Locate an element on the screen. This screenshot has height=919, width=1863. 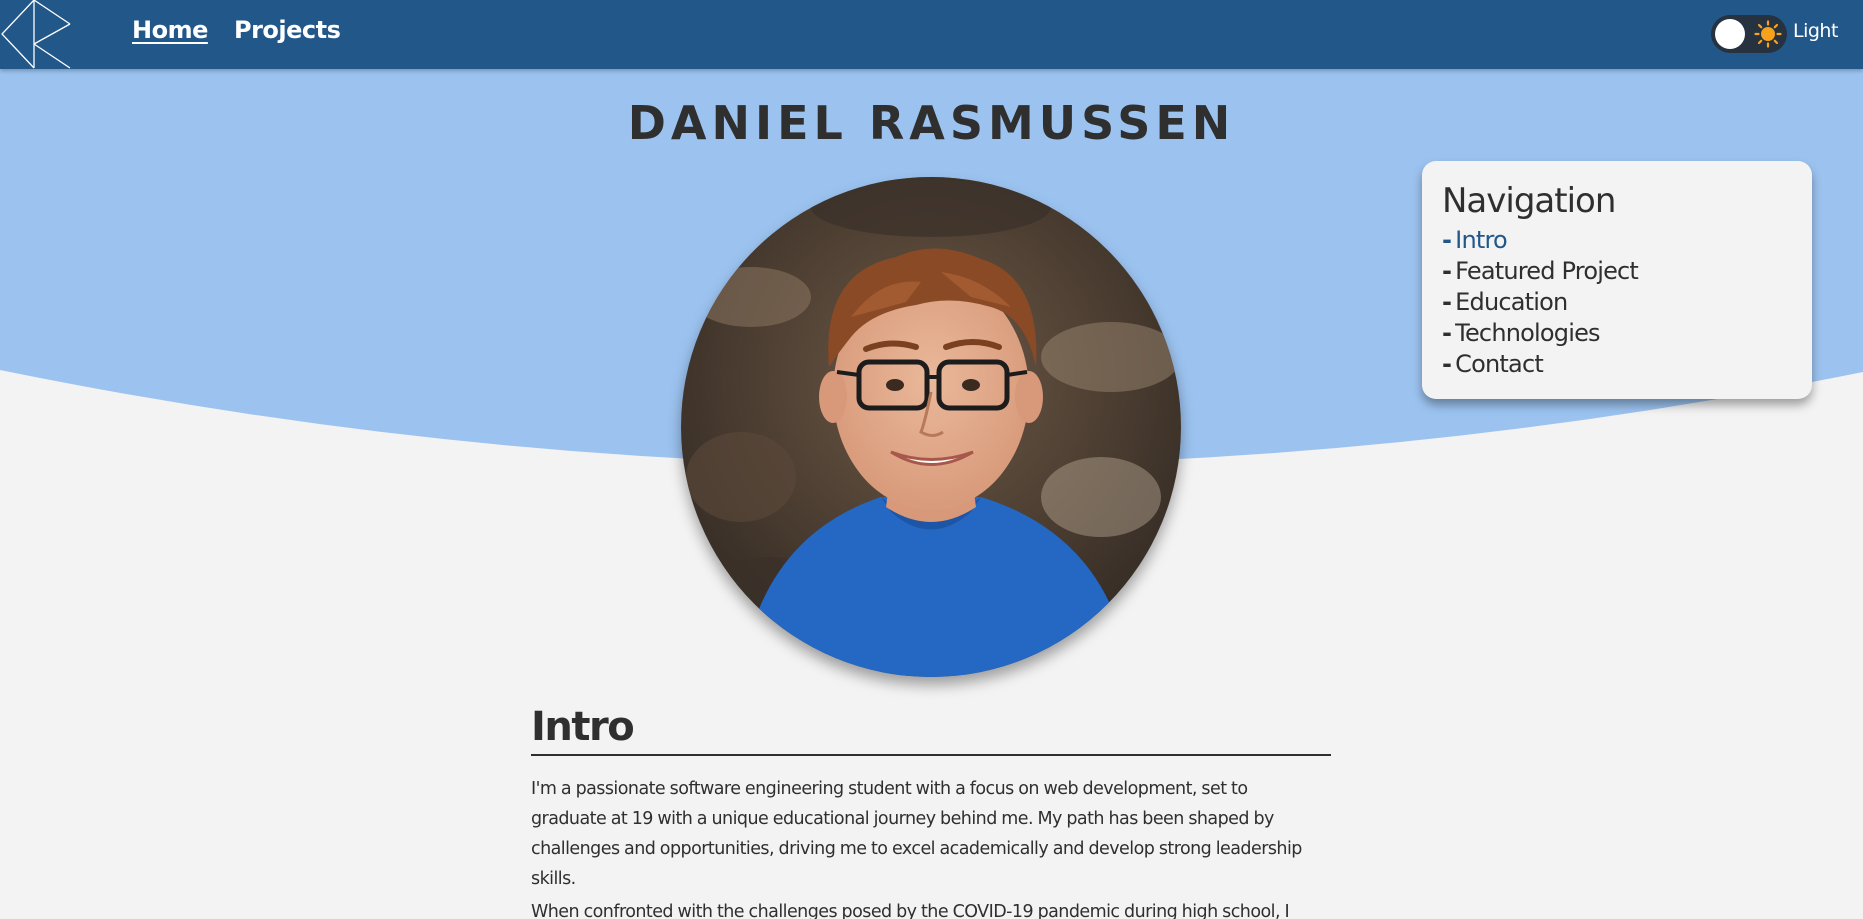
toggle-knob is located at coordinates (1730, 34).